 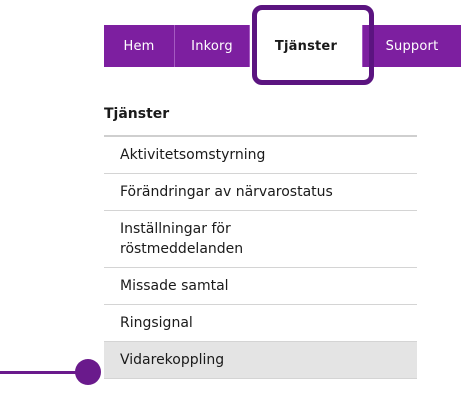 I want to click on menu-item-label: Ringsignal, so click(x=156, y=323).